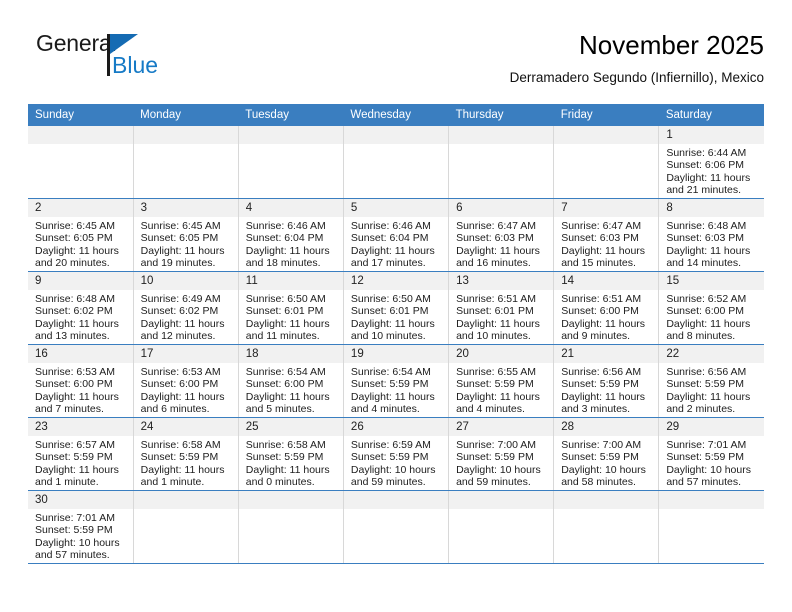  Describe the element at coordinates (596, 409) in the screenshot. I see `daylight-text-line2: and 3 minutes.` at that location.